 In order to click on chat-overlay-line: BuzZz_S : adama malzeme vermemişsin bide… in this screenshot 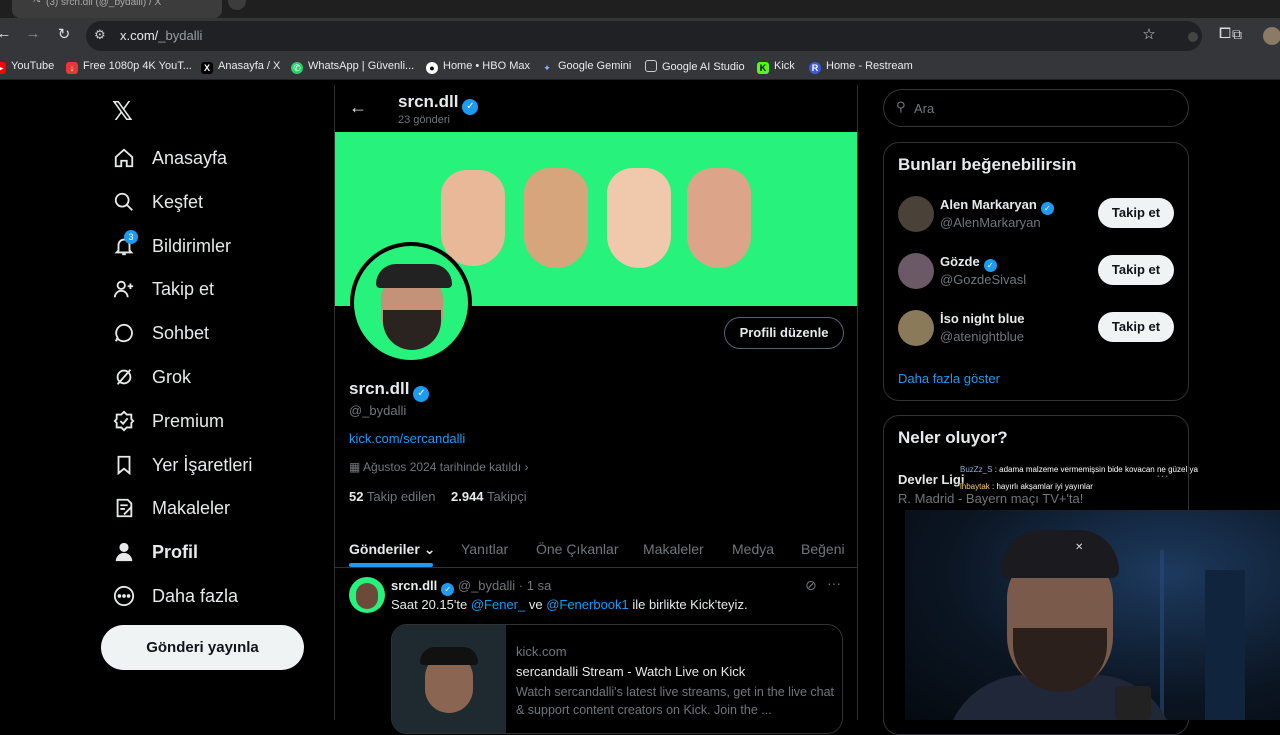, I will do `click(1079, 469)`.